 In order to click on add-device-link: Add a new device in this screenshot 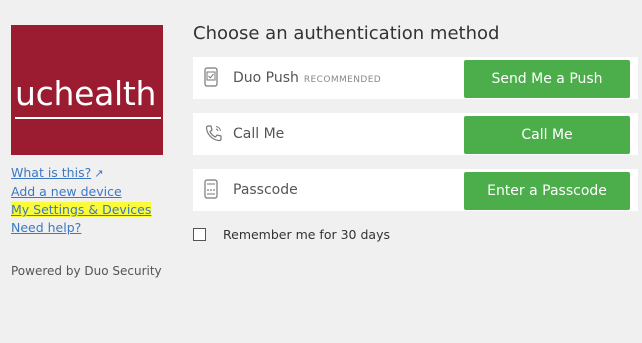, I will do `click(81, 192)`.